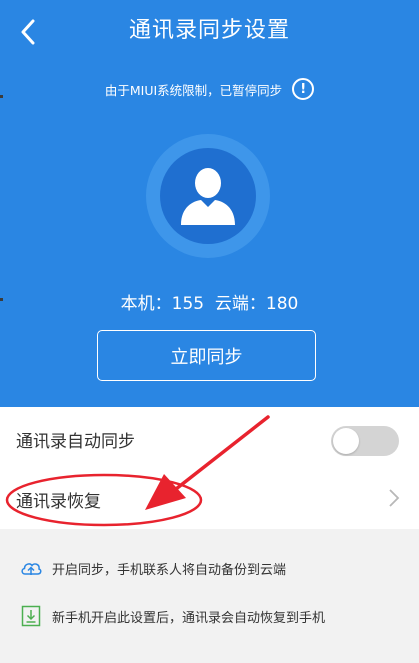  What do you see at coordinates (58, 501) in the screenshot?
I see `restore-label: 通讯录恢复` at bounding box center [58, 501].